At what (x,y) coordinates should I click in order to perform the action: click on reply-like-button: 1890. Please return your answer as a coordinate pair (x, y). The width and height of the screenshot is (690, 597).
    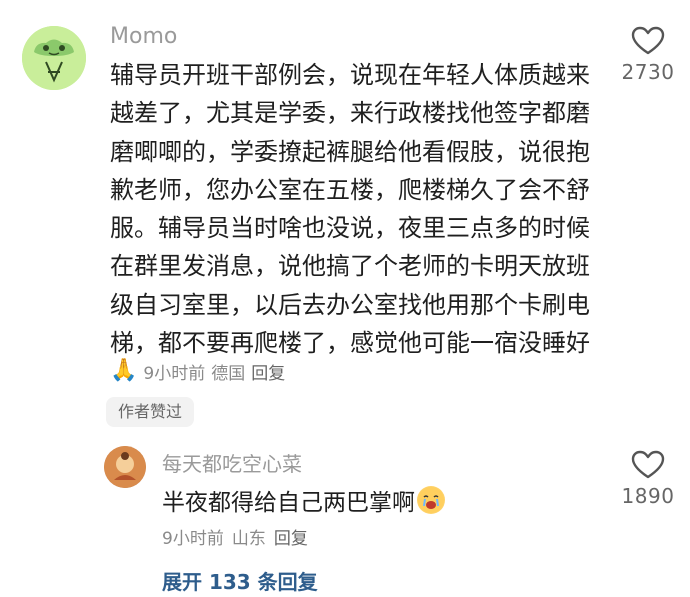
    Looking at the image, I should click on (648, 479).